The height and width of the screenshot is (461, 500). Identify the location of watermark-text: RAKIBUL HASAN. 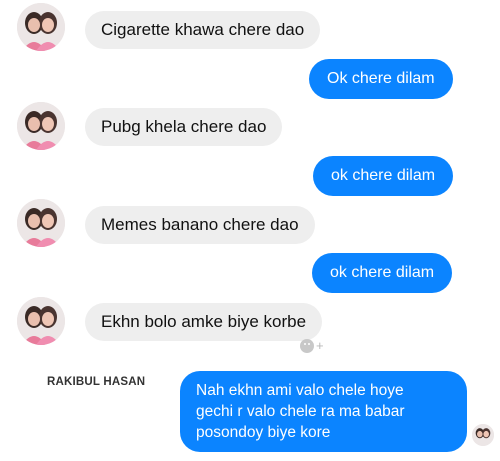
(96, 382).